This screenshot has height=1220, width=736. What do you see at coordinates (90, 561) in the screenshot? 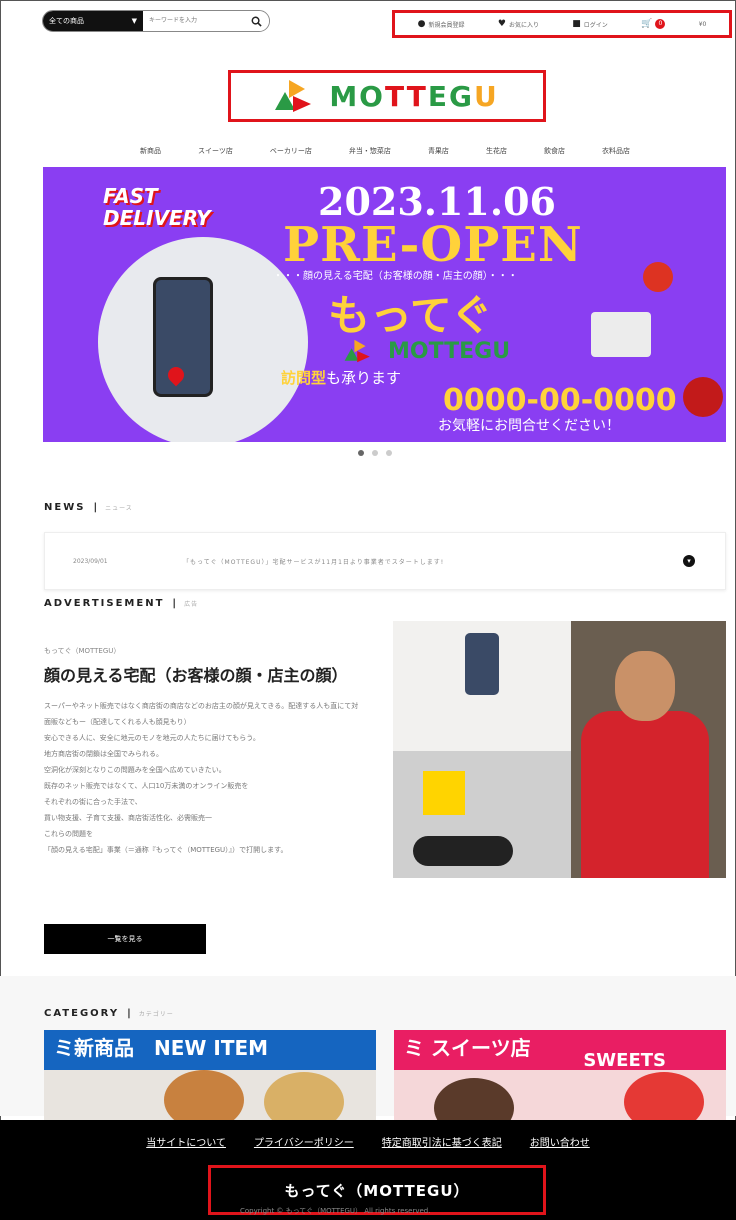
I see `news-date: 2023/09/01` at bounding box center [90, 561].